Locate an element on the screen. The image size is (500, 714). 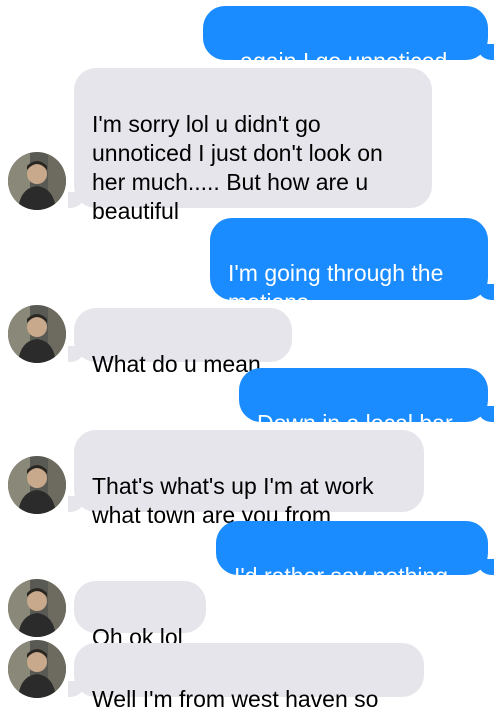
sent-message: ...again I go unnoticed is located at coordinates (348, 40).